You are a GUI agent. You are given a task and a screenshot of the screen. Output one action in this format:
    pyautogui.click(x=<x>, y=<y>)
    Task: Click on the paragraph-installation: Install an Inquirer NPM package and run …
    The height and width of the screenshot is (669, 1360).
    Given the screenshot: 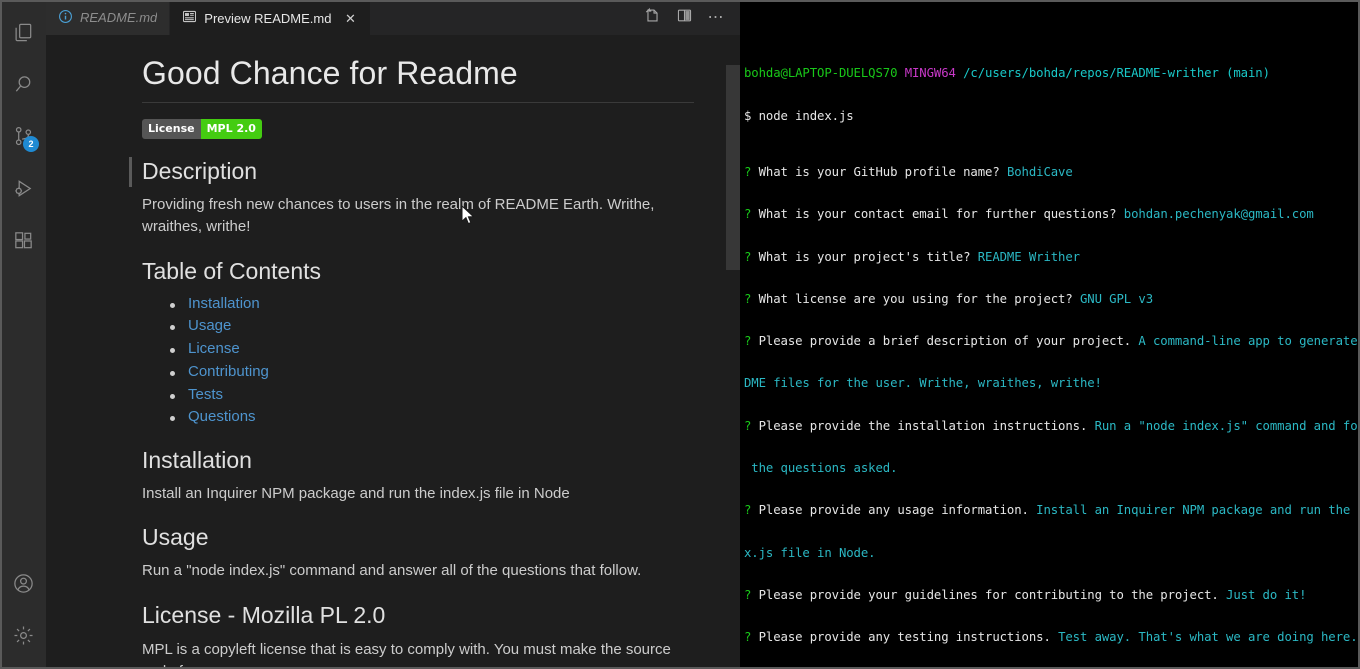 What is the action you would take?
    pyautogui.click(x=356, y=493)
    